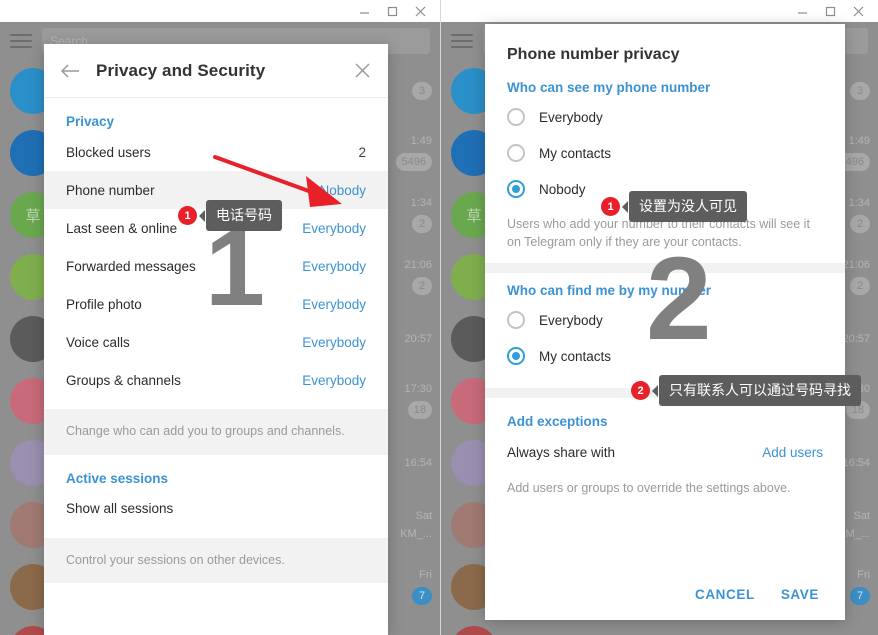 This screenshot has height=635, width=878. Describe the element at coordinates (423, 516) in the screenshot. I see `chat-timestamp: Sat` at that location.